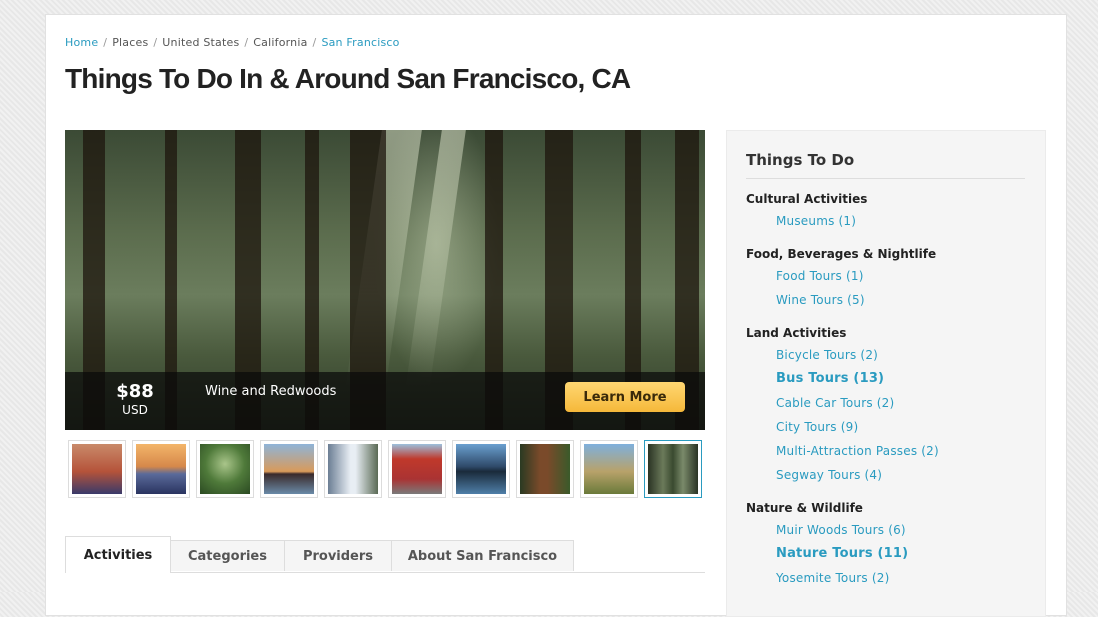  Describe the element at coordinates (360, 42) in the screenshot. I see `breadcrumb-city: San Francisco` at that location.